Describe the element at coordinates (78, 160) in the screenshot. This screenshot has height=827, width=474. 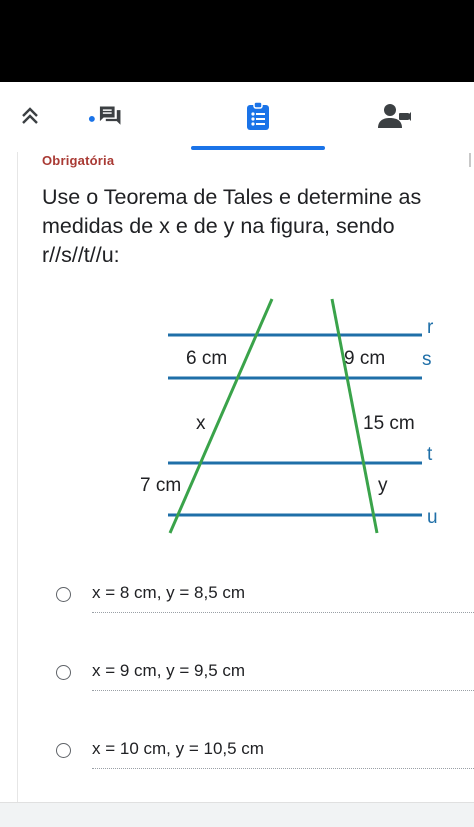
I see `required-label: Obrigatória` at that location.